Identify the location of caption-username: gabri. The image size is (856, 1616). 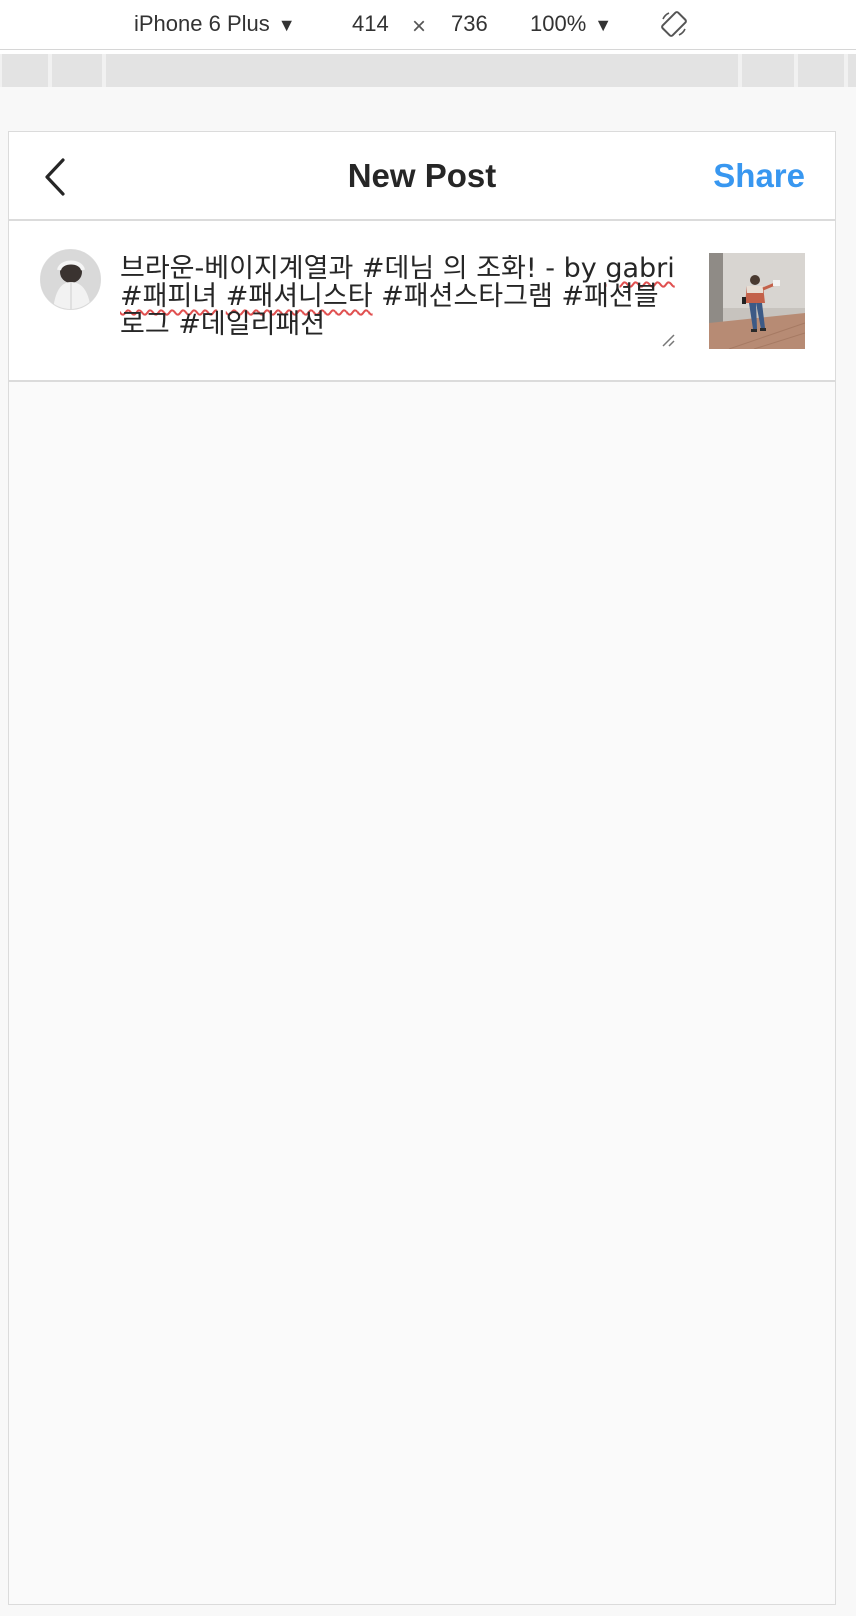
(640, 269).